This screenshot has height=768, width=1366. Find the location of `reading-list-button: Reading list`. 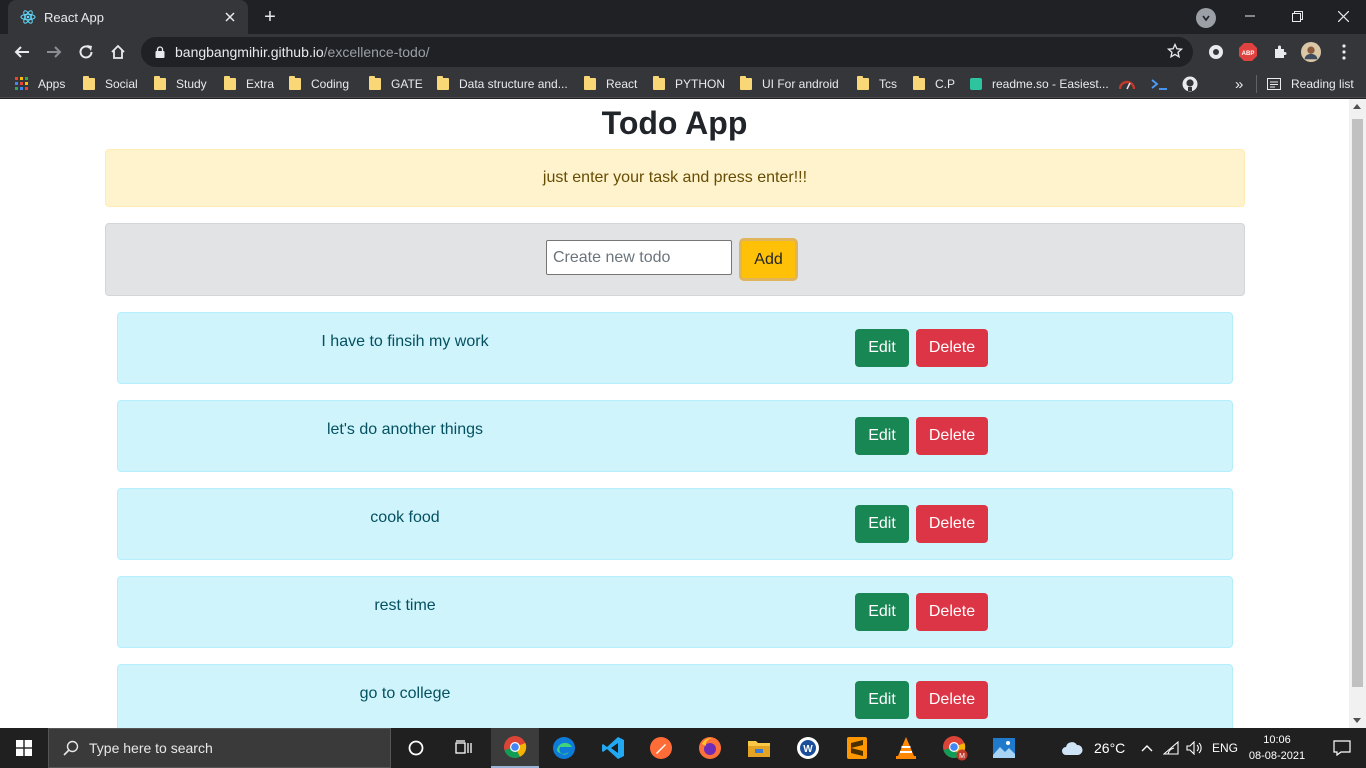

reading-list-button: Reading list is located at coordinates (1305, 84).